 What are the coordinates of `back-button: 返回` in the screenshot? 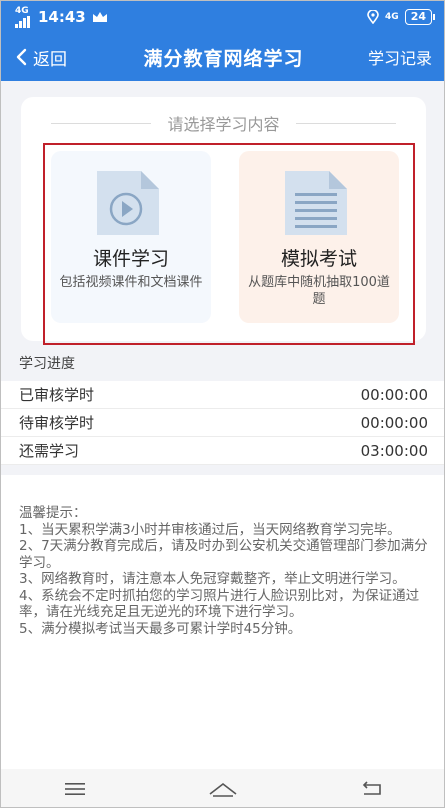 It's located at (41, 57).